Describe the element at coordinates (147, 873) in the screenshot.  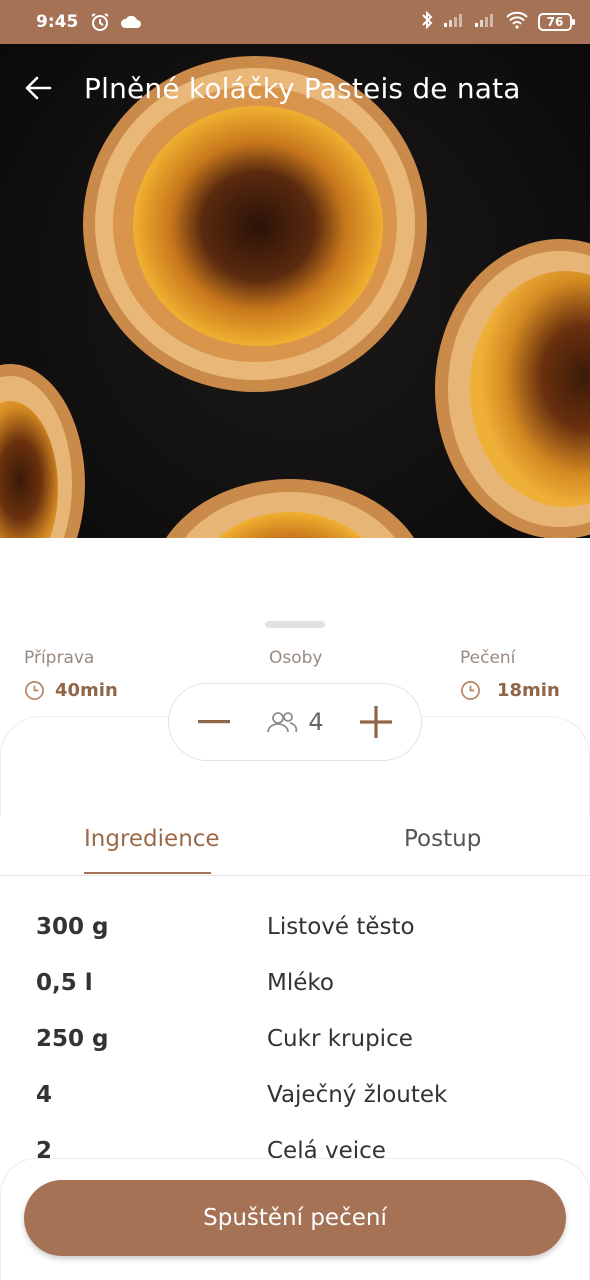
I see `active-tab-indicator` at that location.